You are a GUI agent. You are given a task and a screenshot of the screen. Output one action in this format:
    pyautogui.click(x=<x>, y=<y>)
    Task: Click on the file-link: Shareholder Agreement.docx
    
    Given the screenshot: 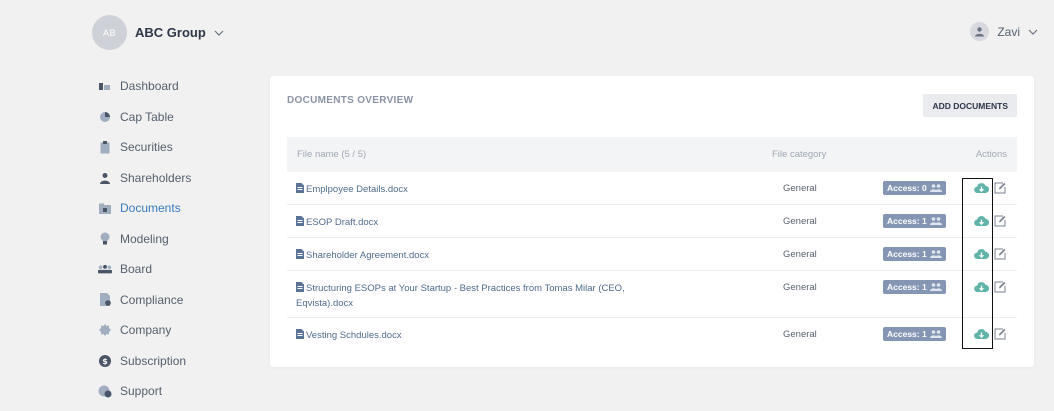 What is the action you would take?
    pyautogui.click(x=486, y=255)
    